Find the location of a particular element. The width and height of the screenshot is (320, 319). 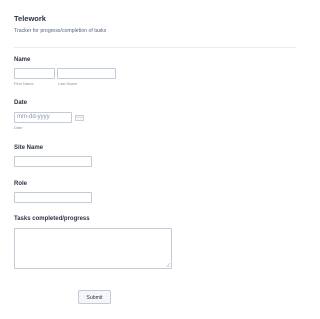

role-input is located at coordinates (53, 197).